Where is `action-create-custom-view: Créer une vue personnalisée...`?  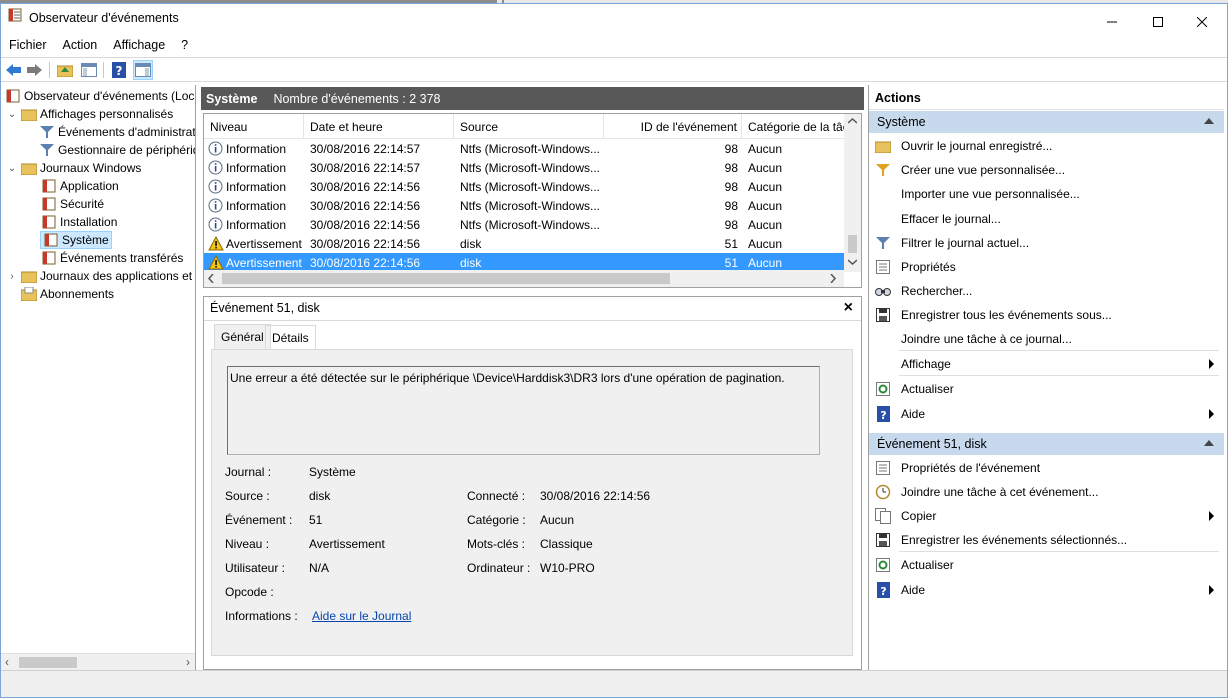 action-create-custom-view: Créer une vue personnalisée... is located at coordinates (1046, 170).